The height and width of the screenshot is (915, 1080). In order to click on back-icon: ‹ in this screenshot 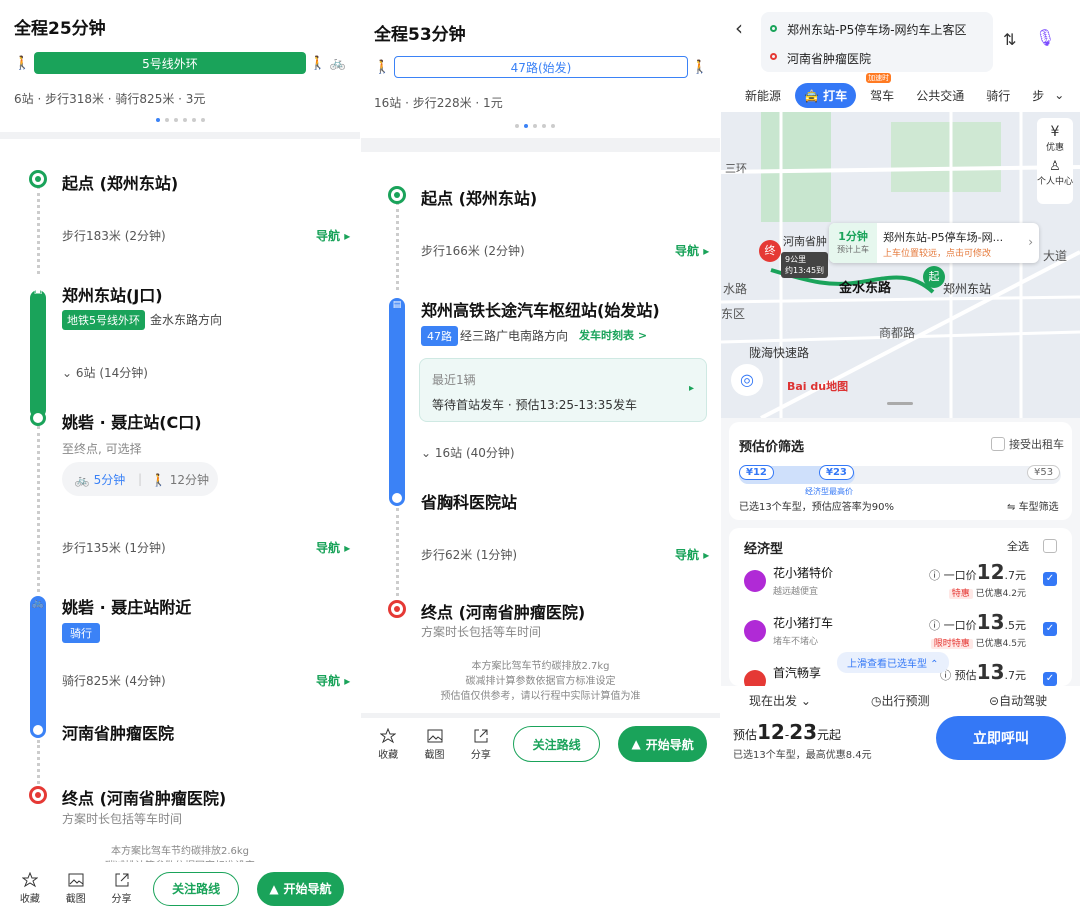, I will do `click(739, 28)`.